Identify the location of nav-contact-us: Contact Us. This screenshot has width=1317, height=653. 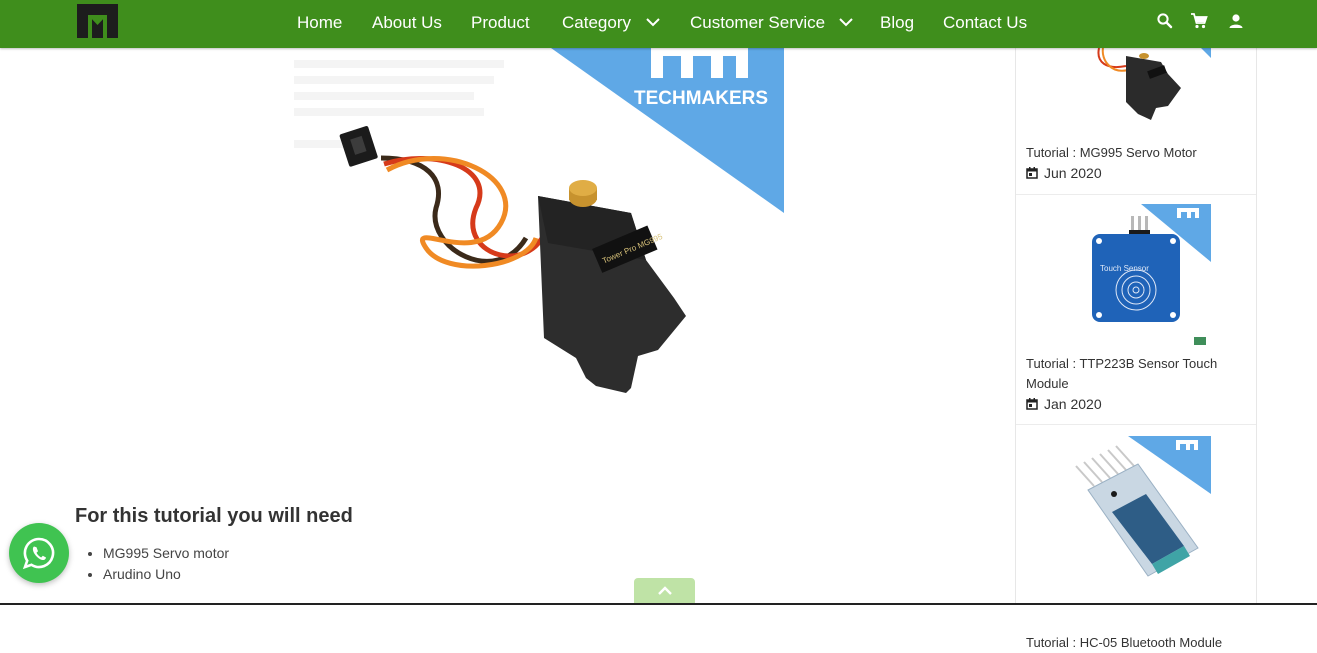
(985, 23).